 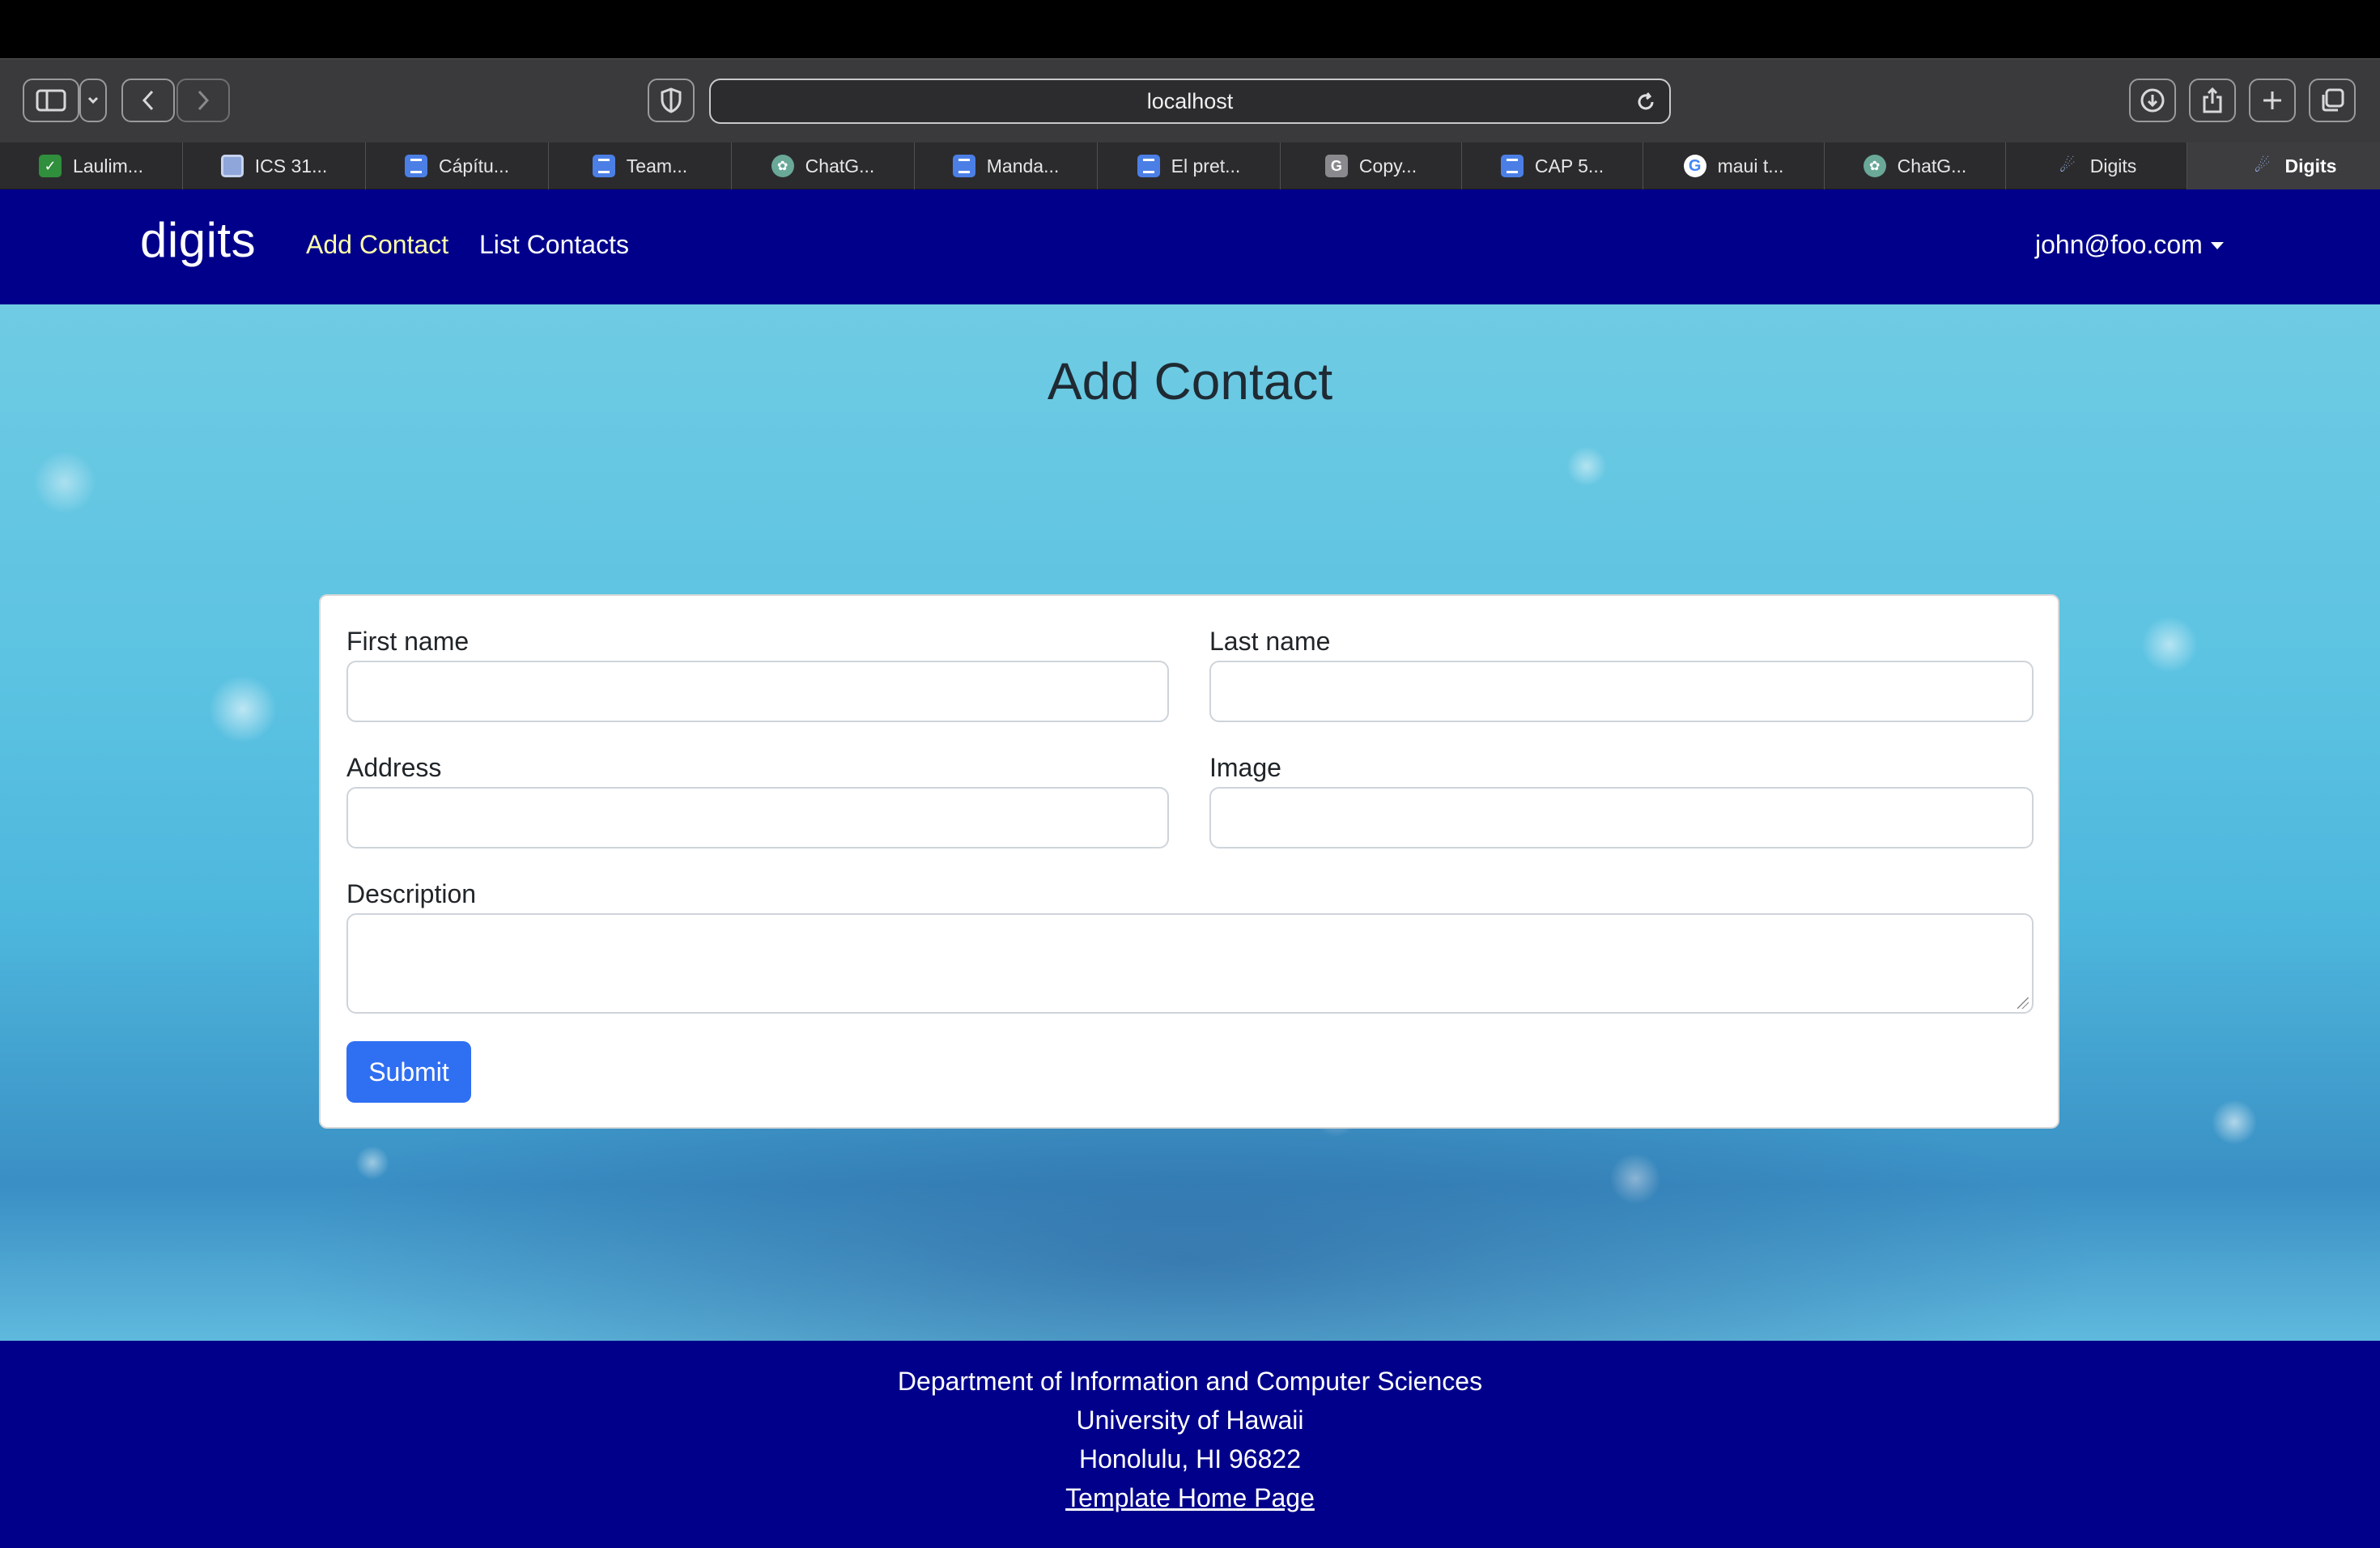 What do you see at coordinates (408, 641) in the screenshot?
I see `first-name-label: First name` at bounding box center [408, 641].